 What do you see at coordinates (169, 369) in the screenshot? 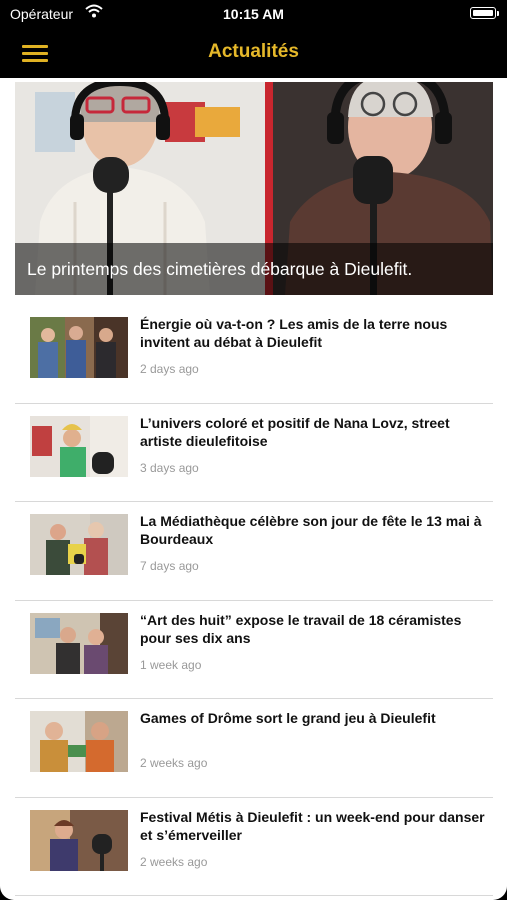
I see `article-timestamp: 2 days ago` at bounding box center [169, 369].